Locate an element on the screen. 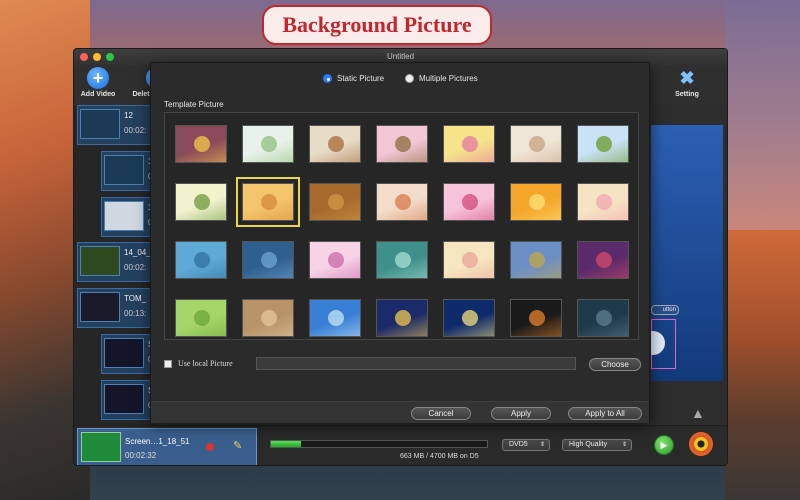 The height and width of the screenshot is (500, 800). list-item: TOM_ 00:13: is located at coordinates (115, 308).